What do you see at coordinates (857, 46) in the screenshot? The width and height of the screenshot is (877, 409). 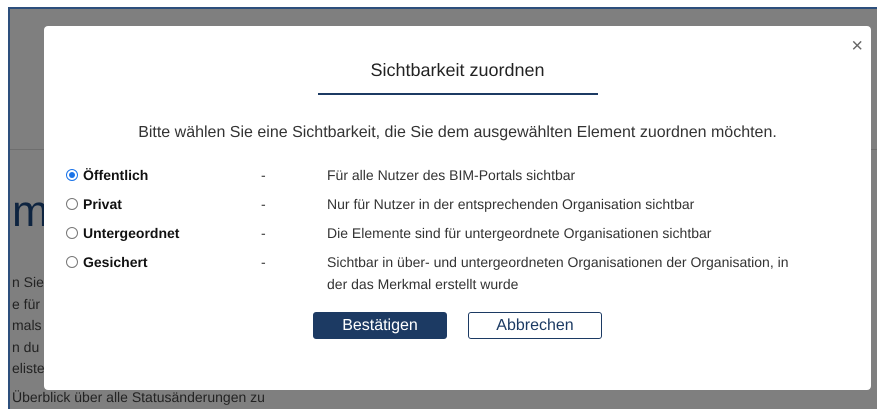 I see `close-button: ×` at bounding box center [857, 46].